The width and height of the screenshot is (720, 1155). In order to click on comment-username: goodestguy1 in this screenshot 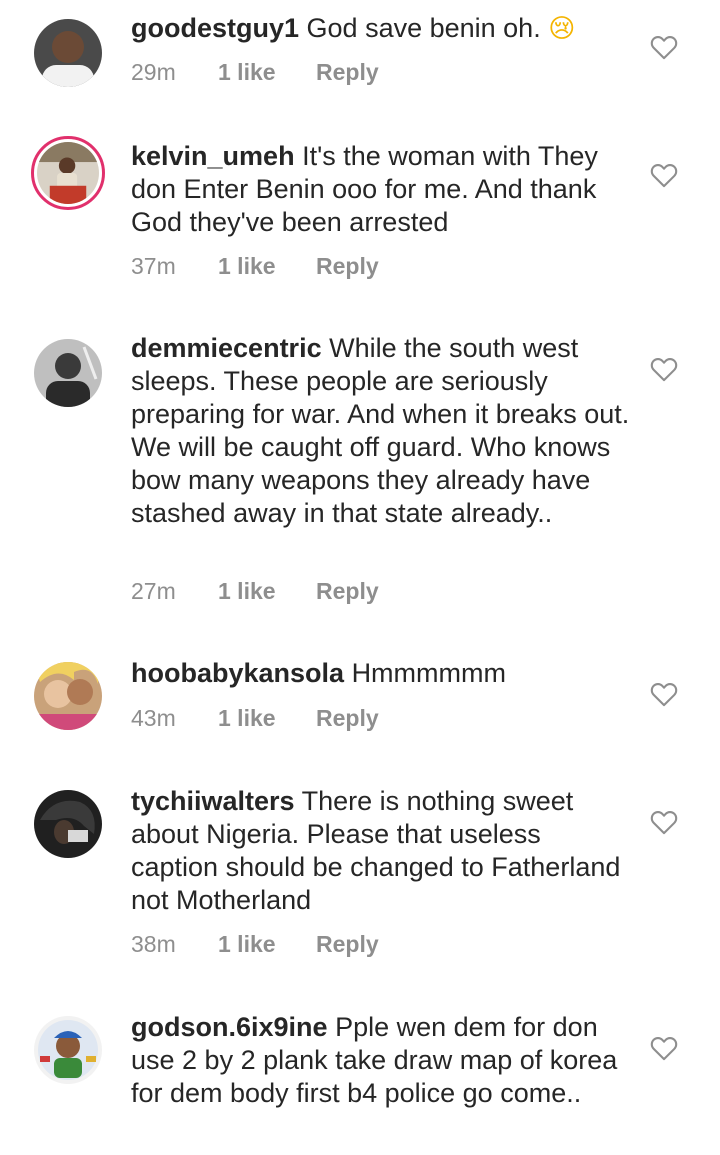, I will do `click(215, 28)`.